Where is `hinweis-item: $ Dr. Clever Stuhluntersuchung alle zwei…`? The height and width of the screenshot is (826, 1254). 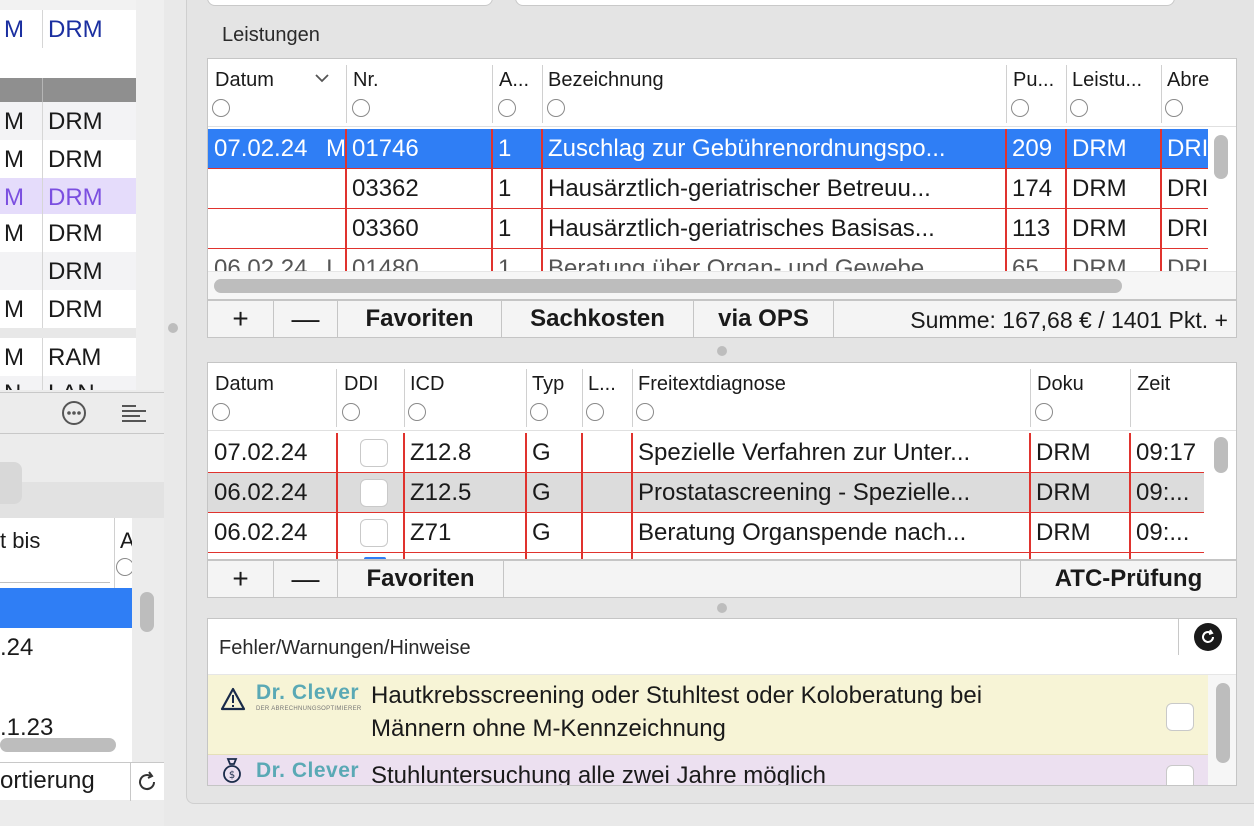 hinweis-item: $ Dr. Clever Stuhluntersuchung alle zwei… is located at coordinates (708, 770).